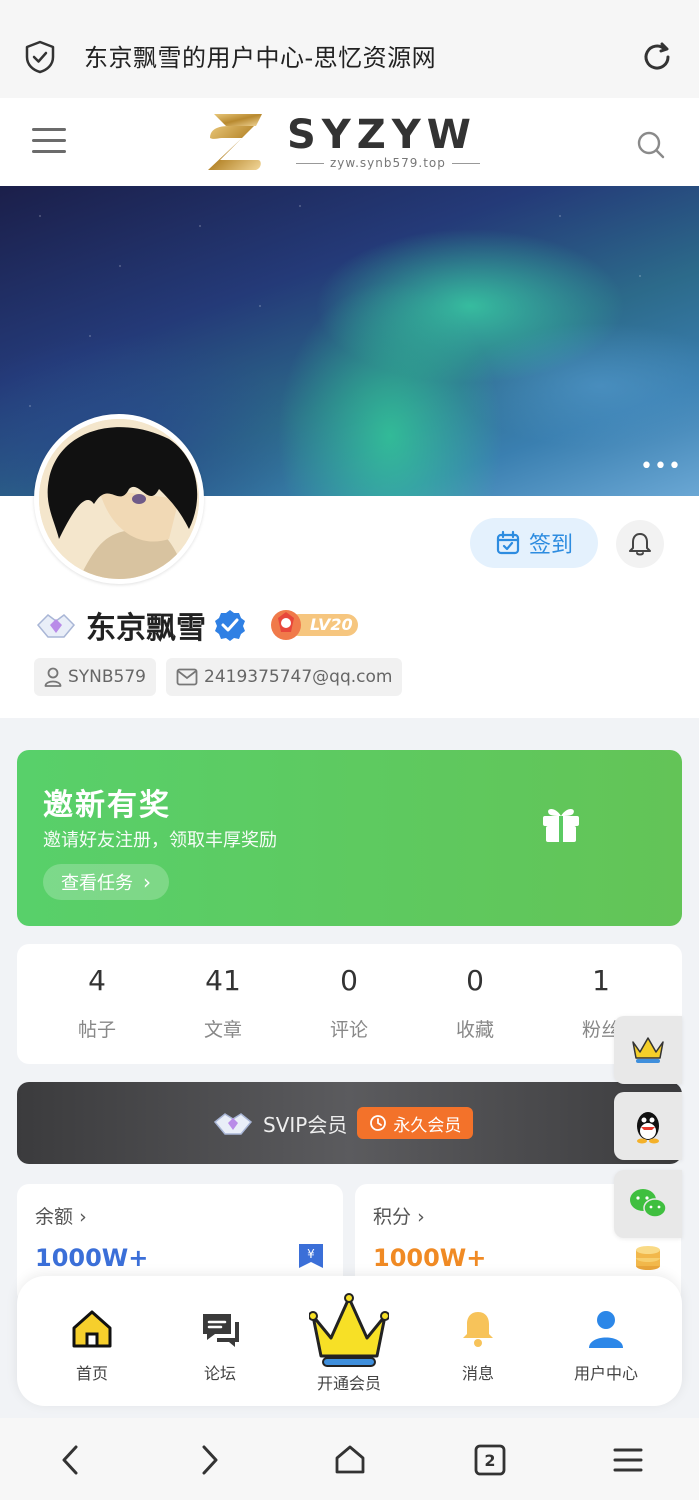 Image resolution: width=699 pixels, height=1500 pixels. Describe the element at coordinates (107, 805) in the screenshot. I see `invite-title: 邀新有奖` at that location.